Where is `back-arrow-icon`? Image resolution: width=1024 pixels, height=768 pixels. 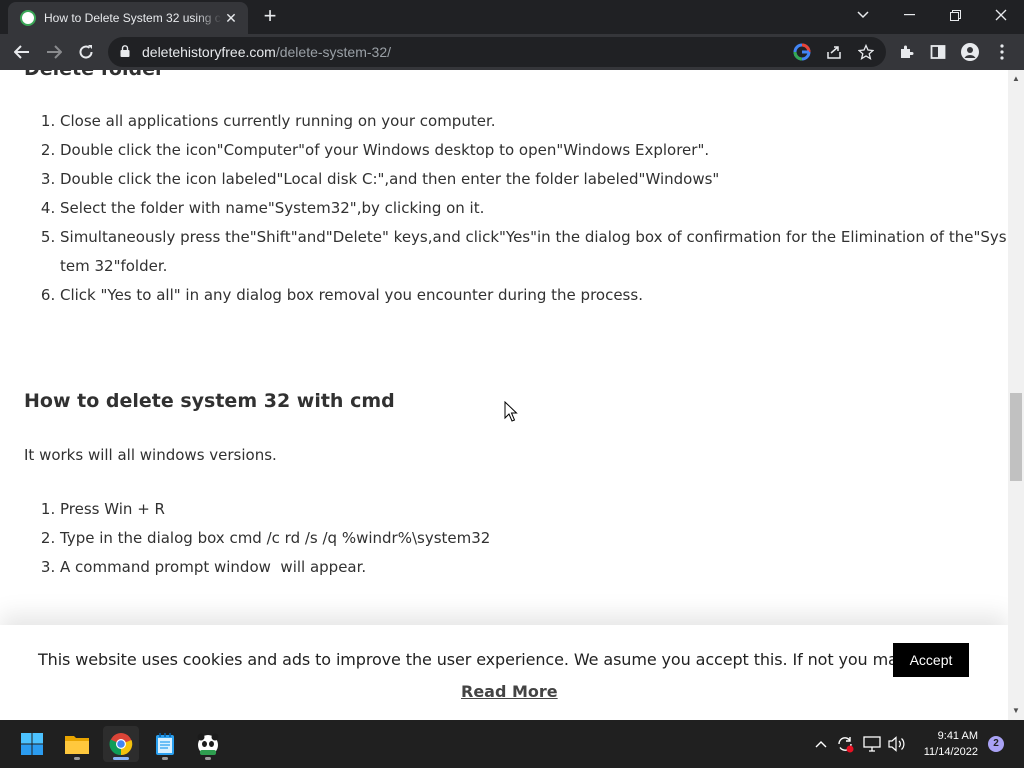
back-arrow-icon is located at coordinates (22, 52).